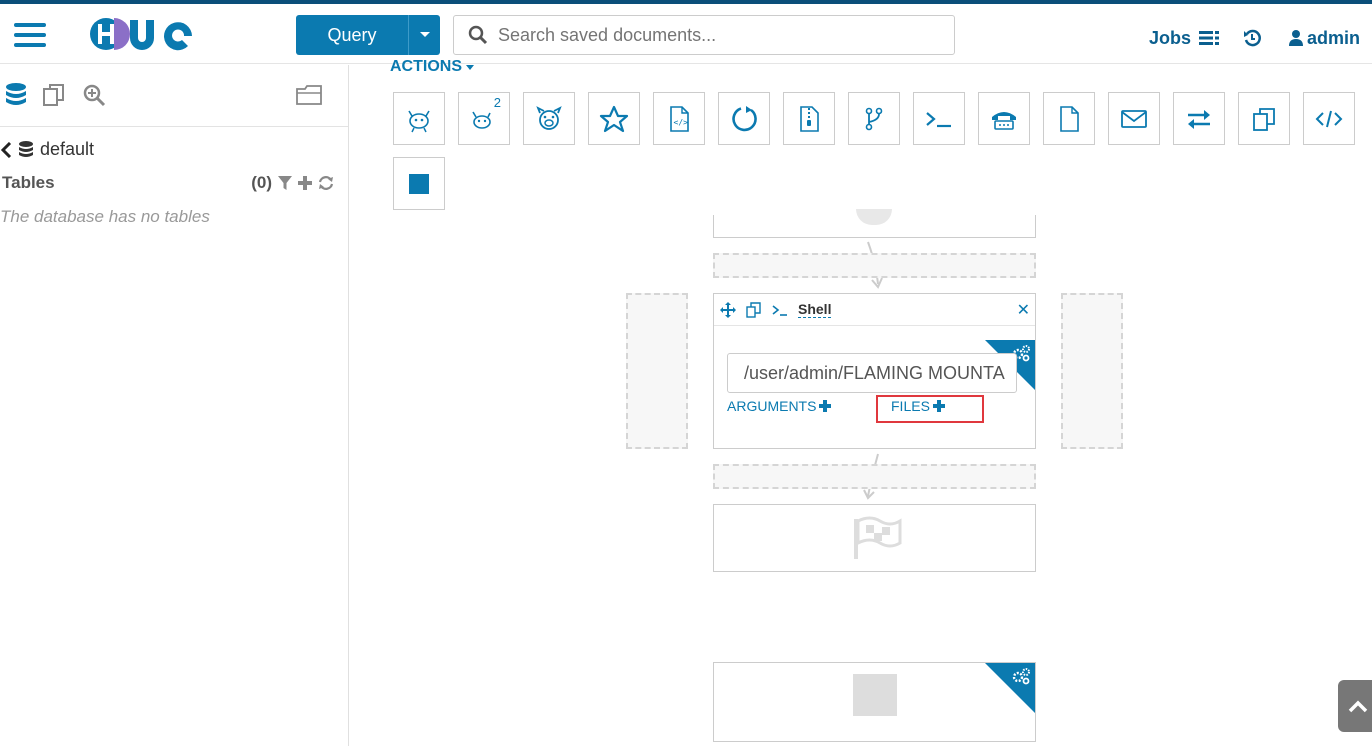 The height and width of the screenshot is (746, 1372). I want to click on distcp-action-button, so click(1264, 118).